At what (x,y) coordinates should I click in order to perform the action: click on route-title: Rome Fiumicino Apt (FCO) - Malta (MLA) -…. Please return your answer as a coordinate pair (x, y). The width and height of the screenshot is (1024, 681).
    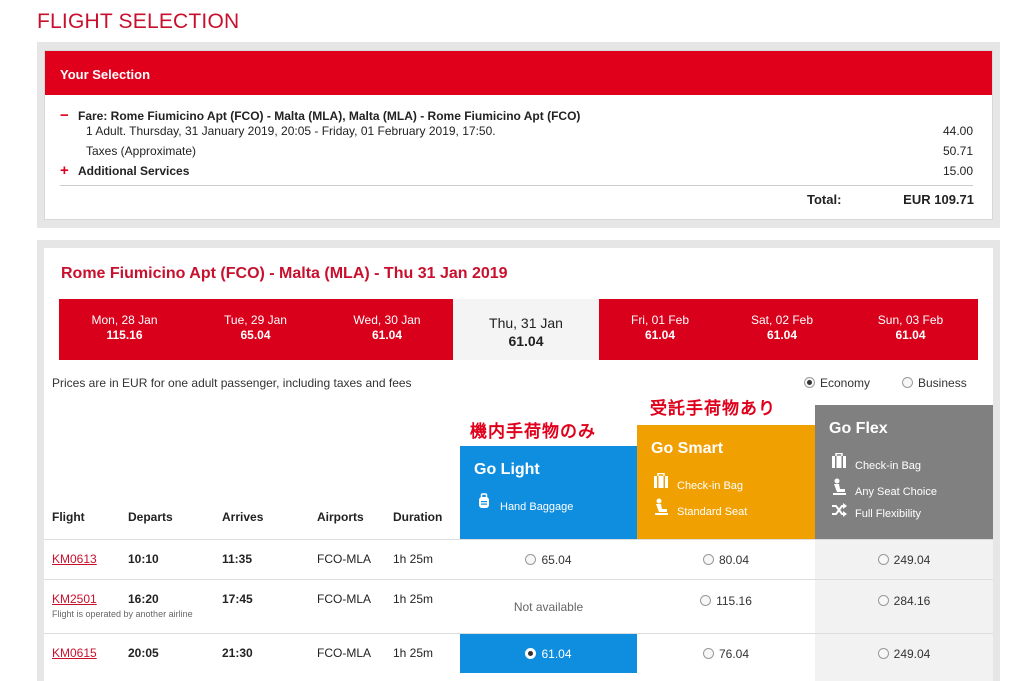
    Looking at the image, I should click on (284, 273).